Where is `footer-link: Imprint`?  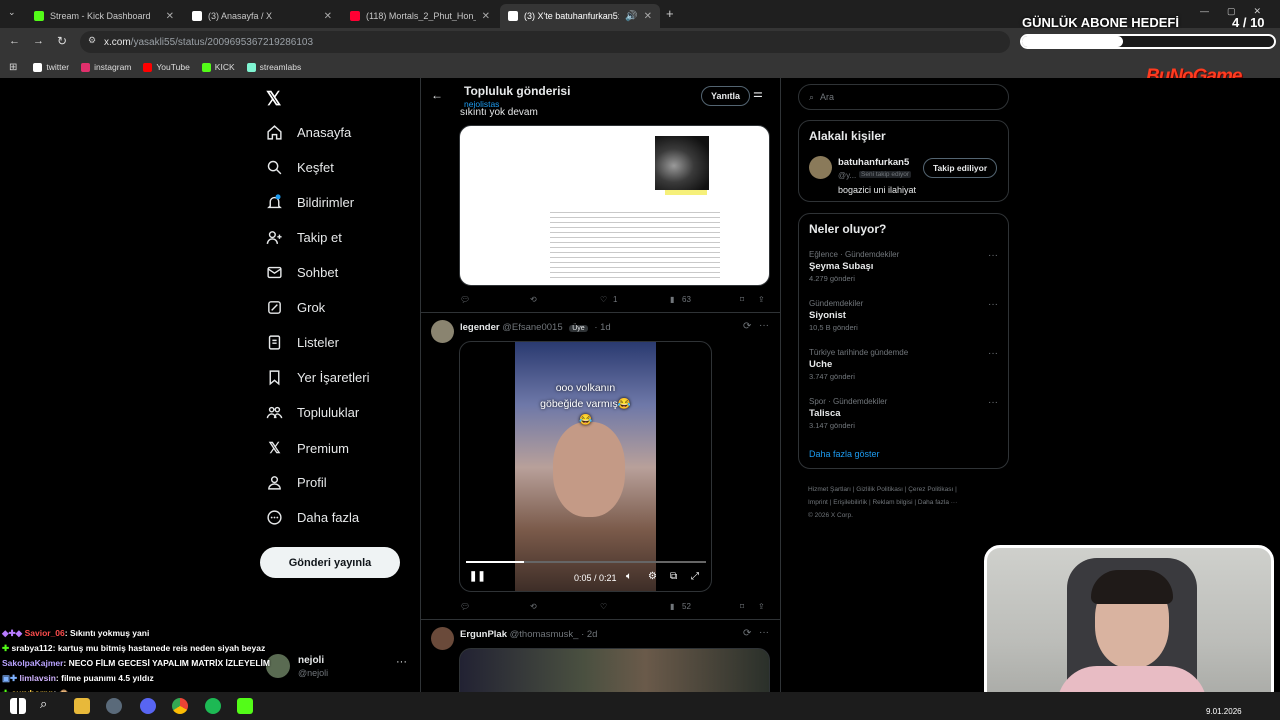 footer-link: Imprint is located at coordinates (818, 502).